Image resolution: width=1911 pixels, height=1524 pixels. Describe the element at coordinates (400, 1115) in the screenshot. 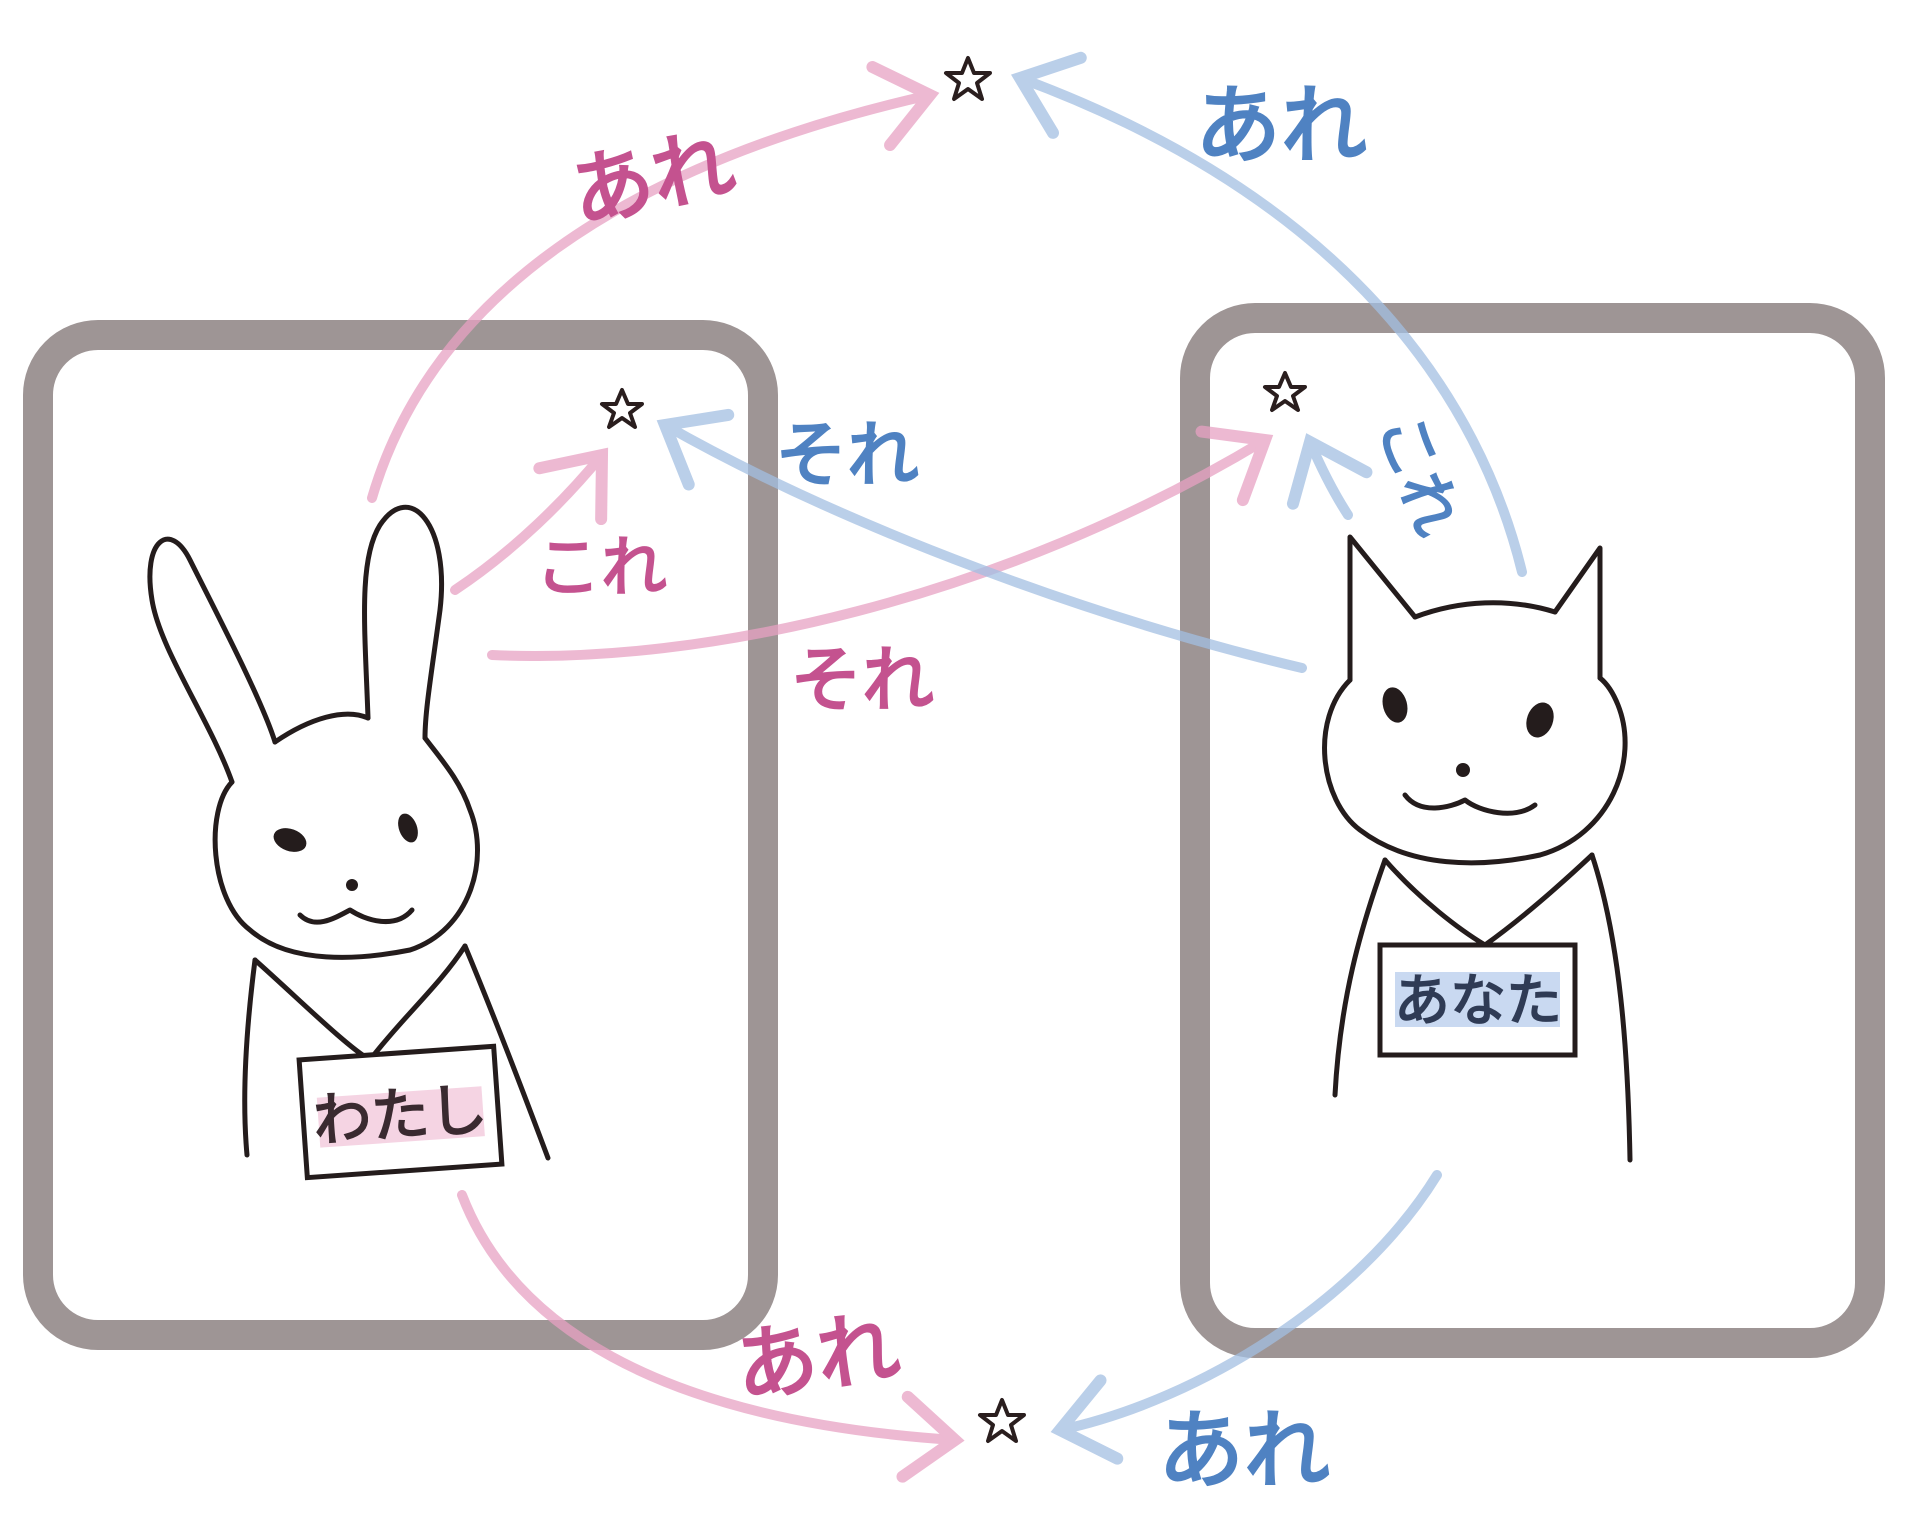

I see `speaker-name-tag-text: わたし` at that location.